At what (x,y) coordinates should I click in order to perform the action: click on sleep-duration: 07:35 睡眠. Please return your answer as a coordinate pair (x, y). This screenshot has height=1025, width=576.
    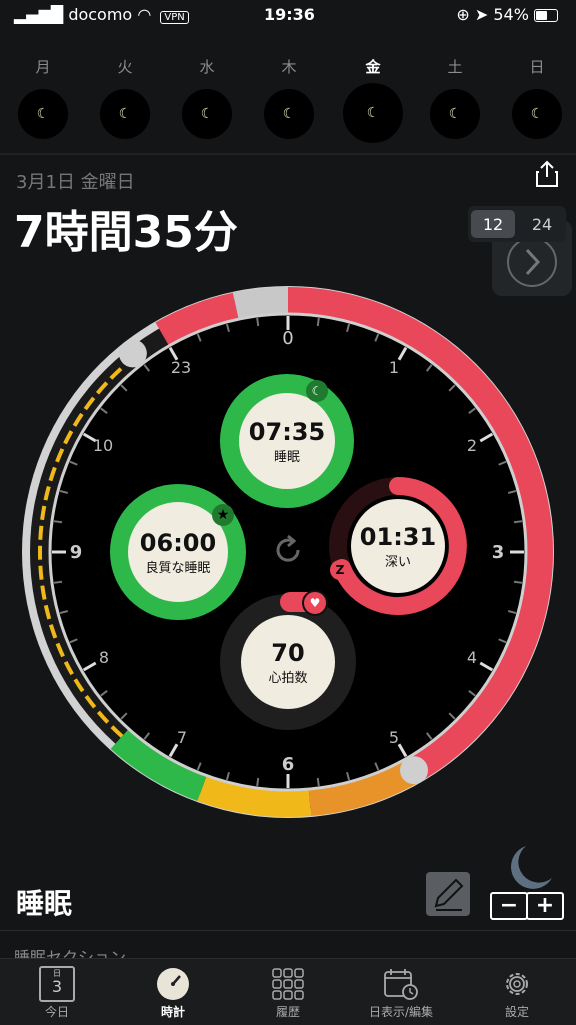
    Looking at the image, I should click on (287, 441).